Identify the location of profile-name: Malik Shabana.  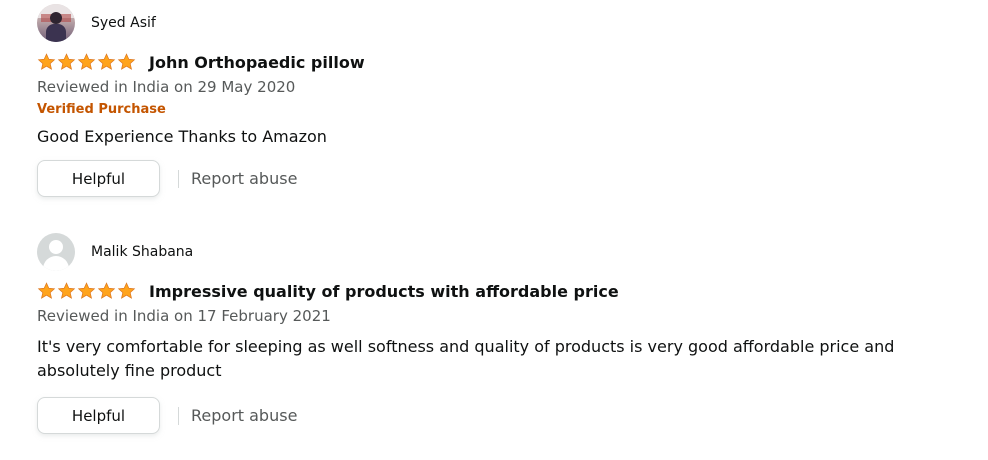
(142, 252).